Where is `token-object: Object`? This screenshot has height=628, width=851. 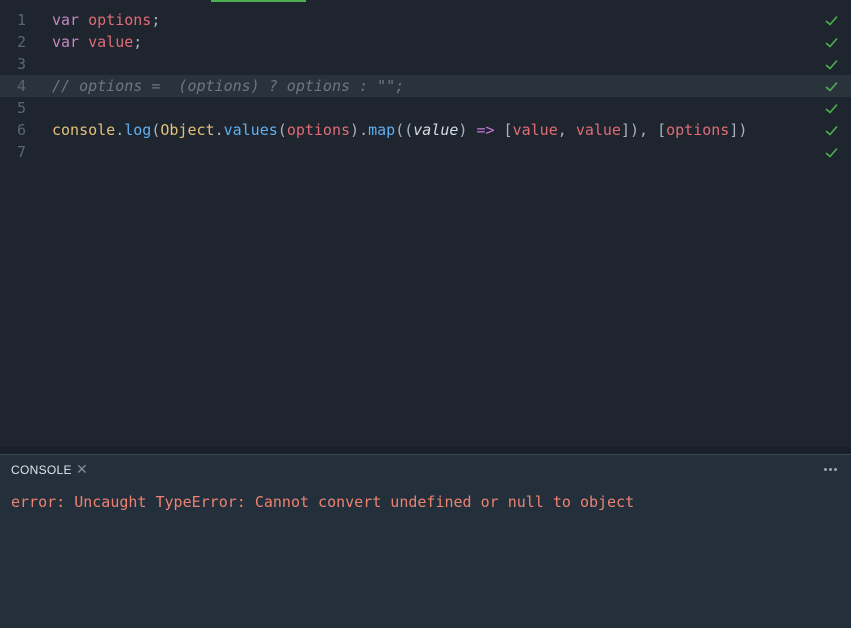 token-object: Object is located at coordinates (187, 130).